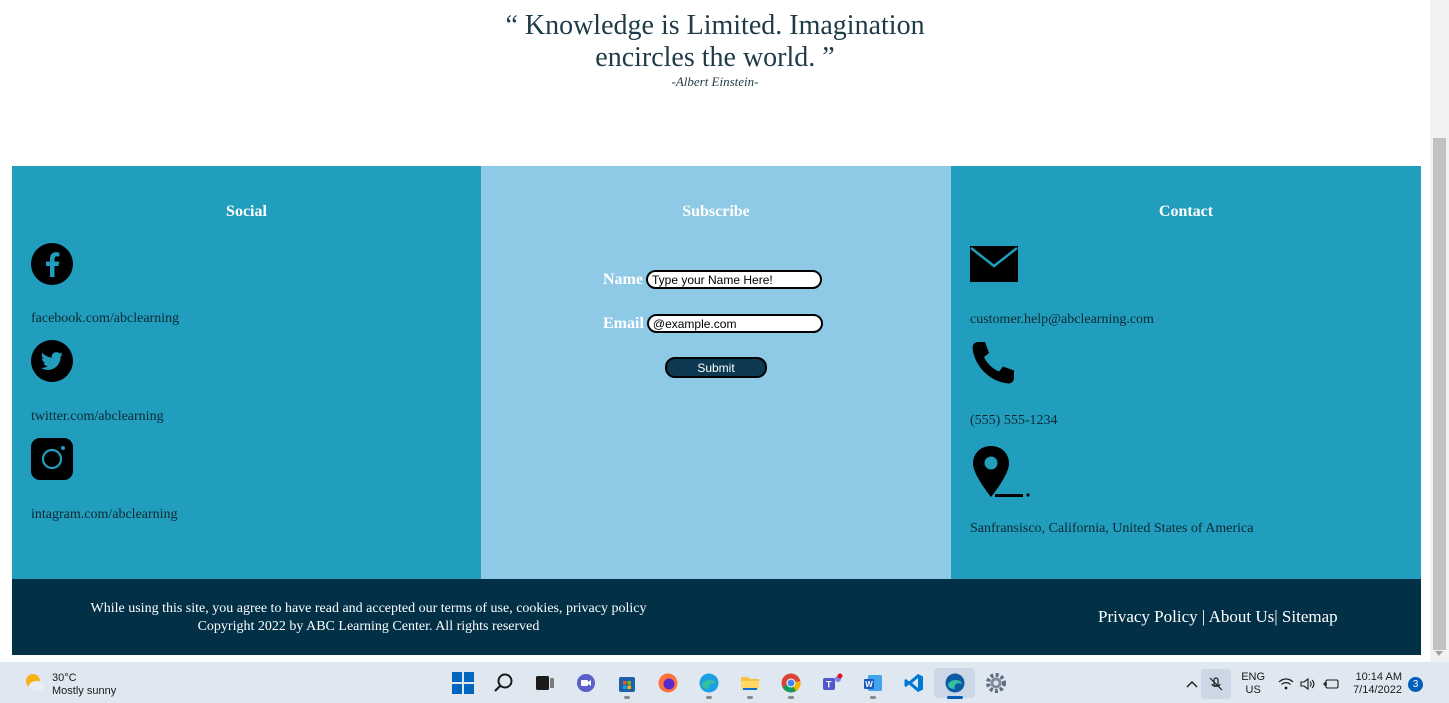 The width and height of the screenshot is (1449, 703). I want to click on edge-icon, so click(708, 683).